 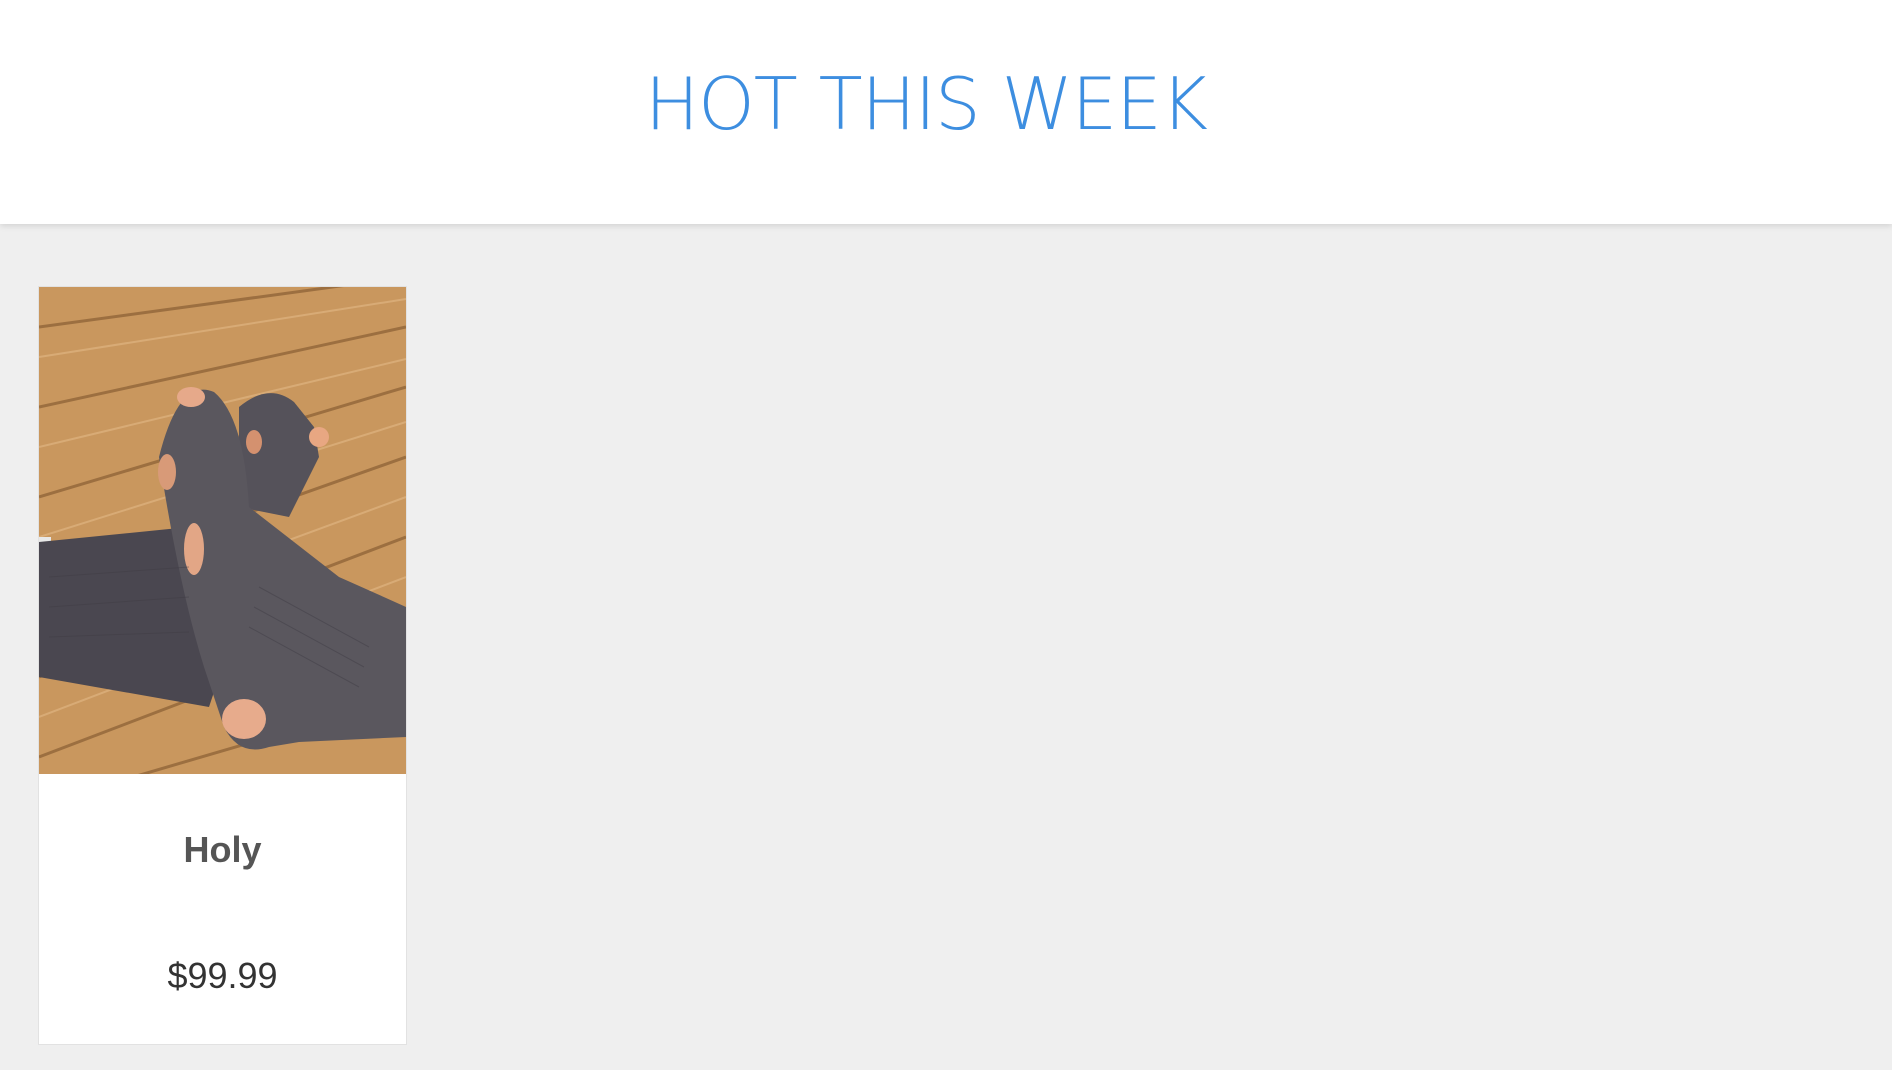 I want to click on product-card: Holy $99.99, so click(x=222, y=665).